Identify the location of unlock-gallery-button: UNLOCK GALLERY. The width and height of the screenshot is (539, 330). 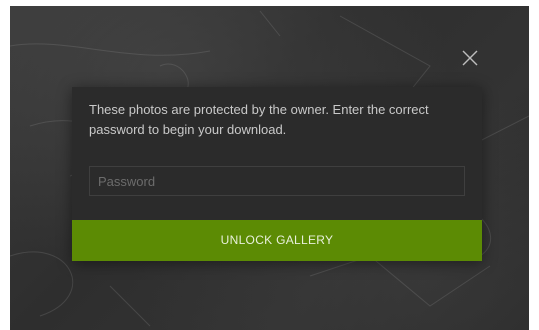
(277, 240).